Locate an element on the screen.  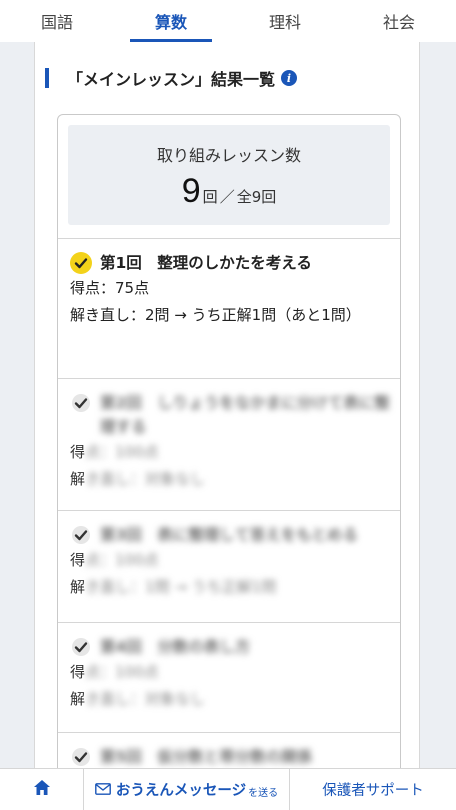
lesson-title: 第4回 分数の表し方 is located at coordinates (175, 647).